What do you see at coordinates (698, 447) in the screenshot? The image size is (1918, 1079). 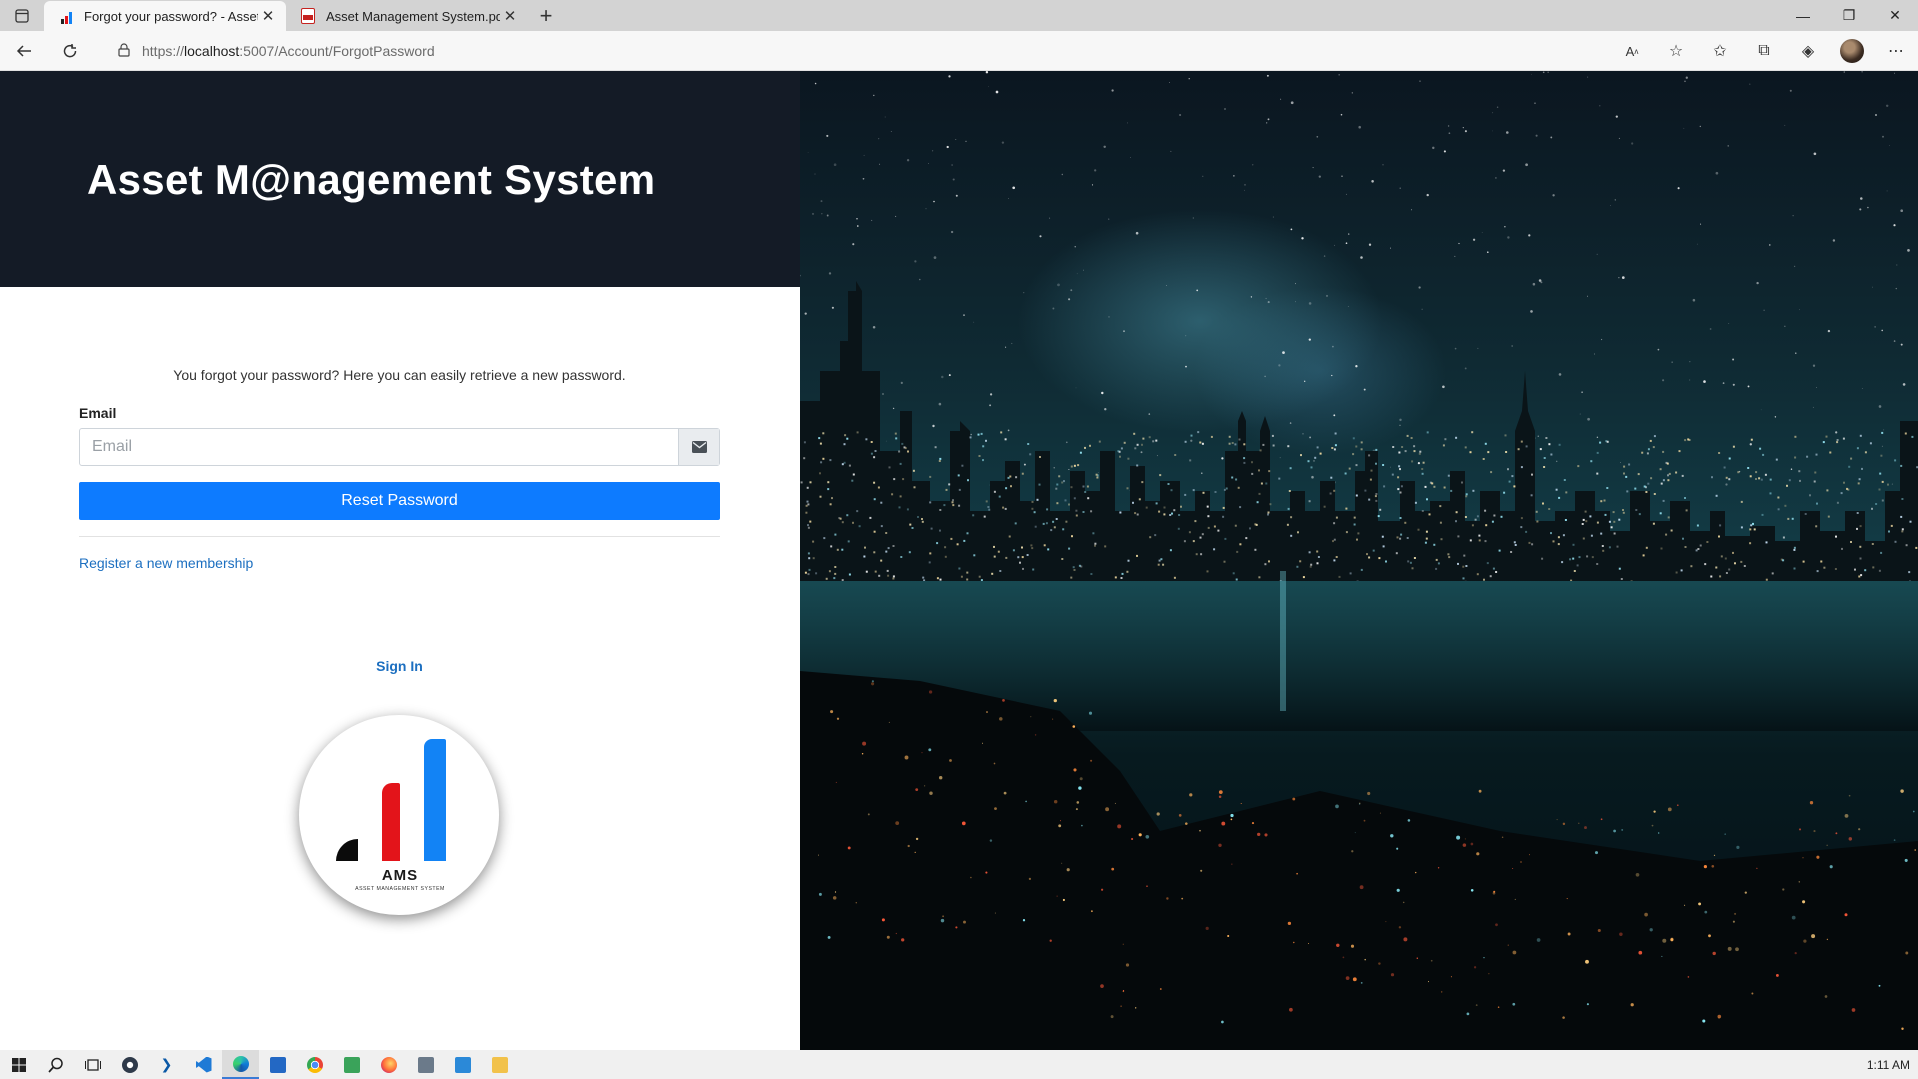 I see `envelope-icon` at bounding box center [698, 447].